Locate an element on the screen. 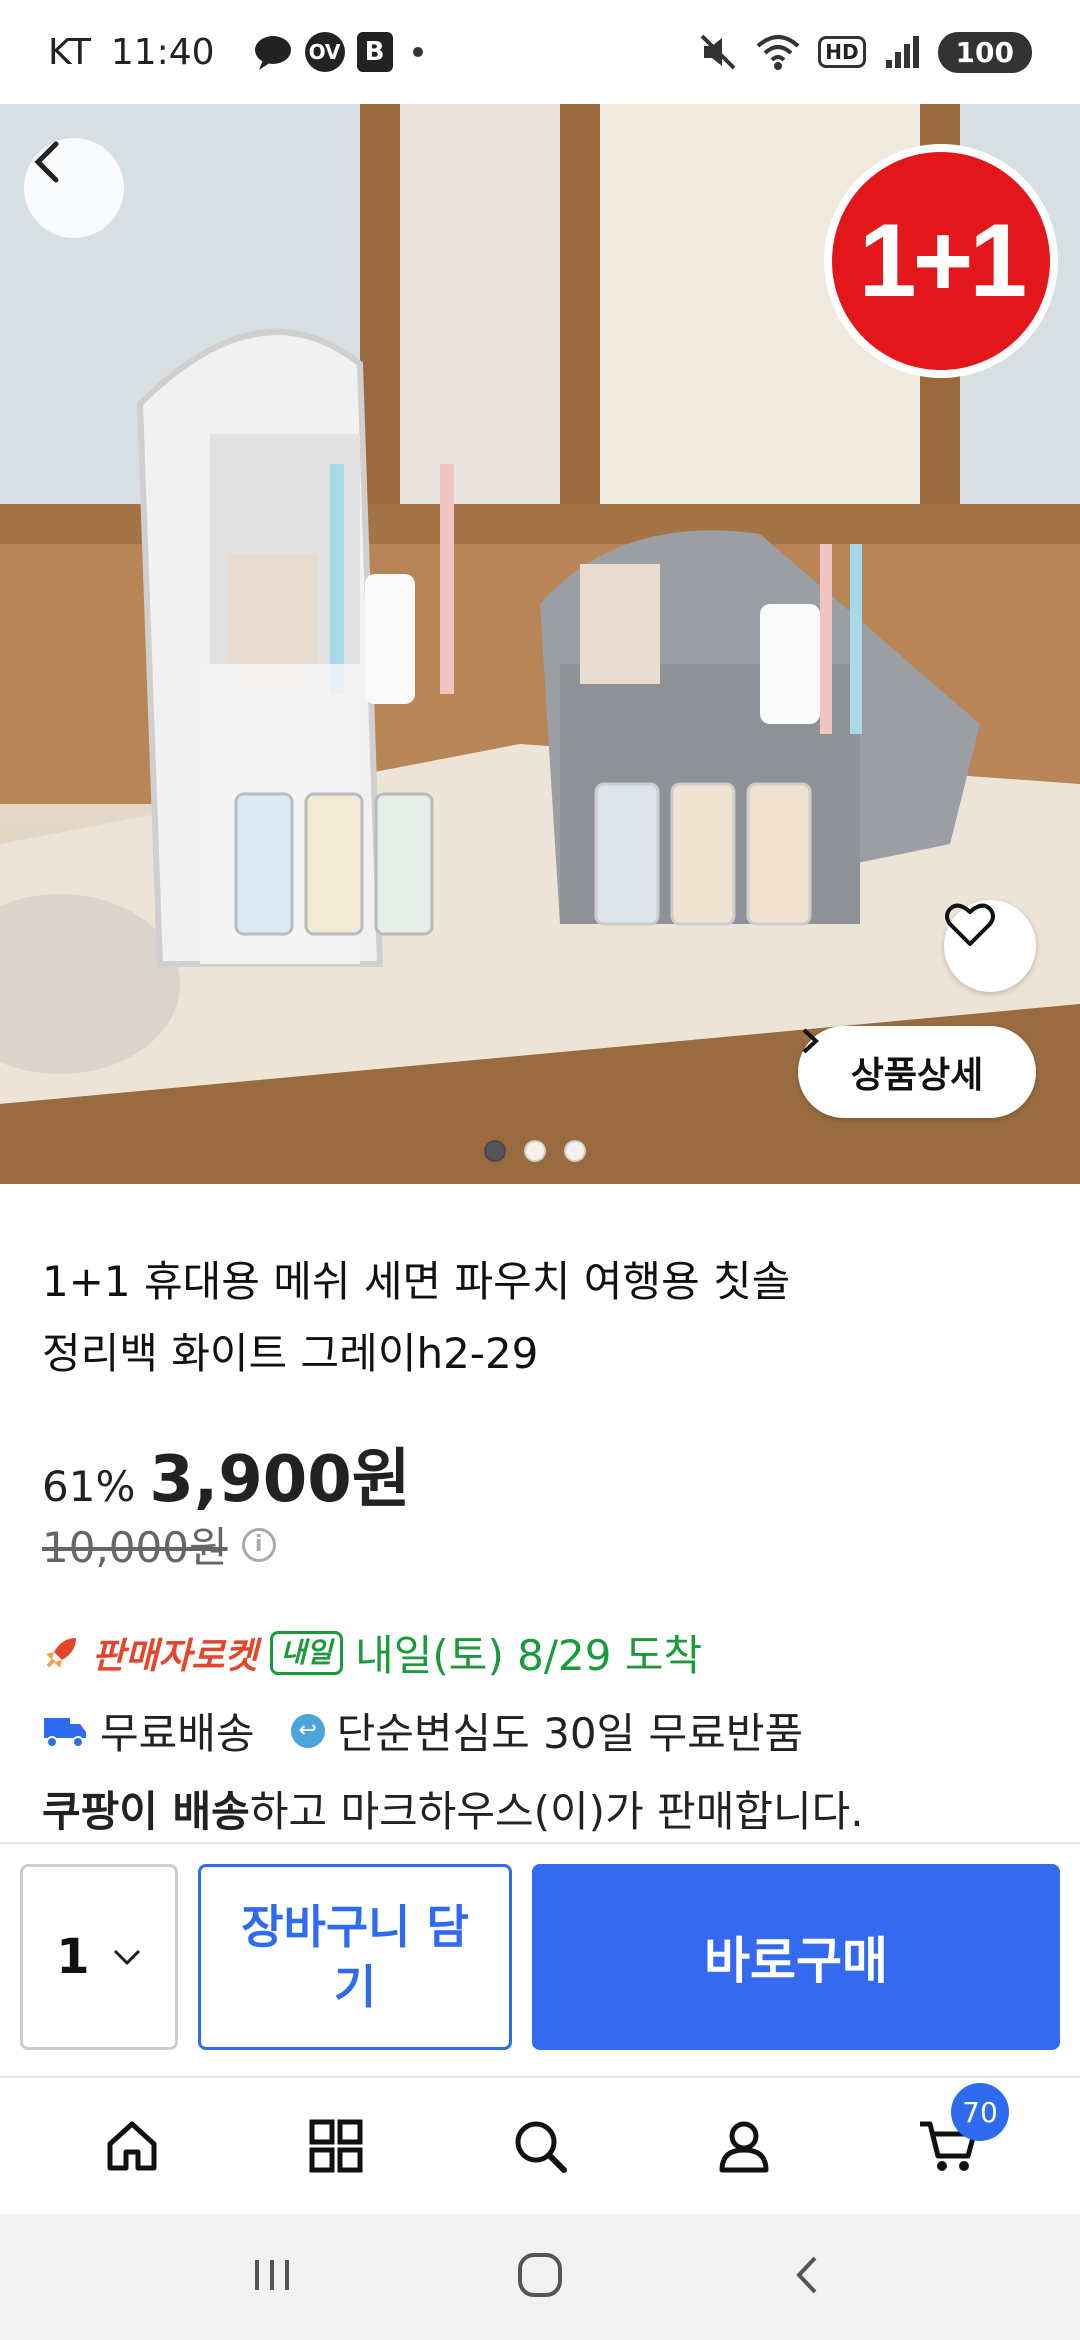  wishlist-button is located at coordinates (990, 946).